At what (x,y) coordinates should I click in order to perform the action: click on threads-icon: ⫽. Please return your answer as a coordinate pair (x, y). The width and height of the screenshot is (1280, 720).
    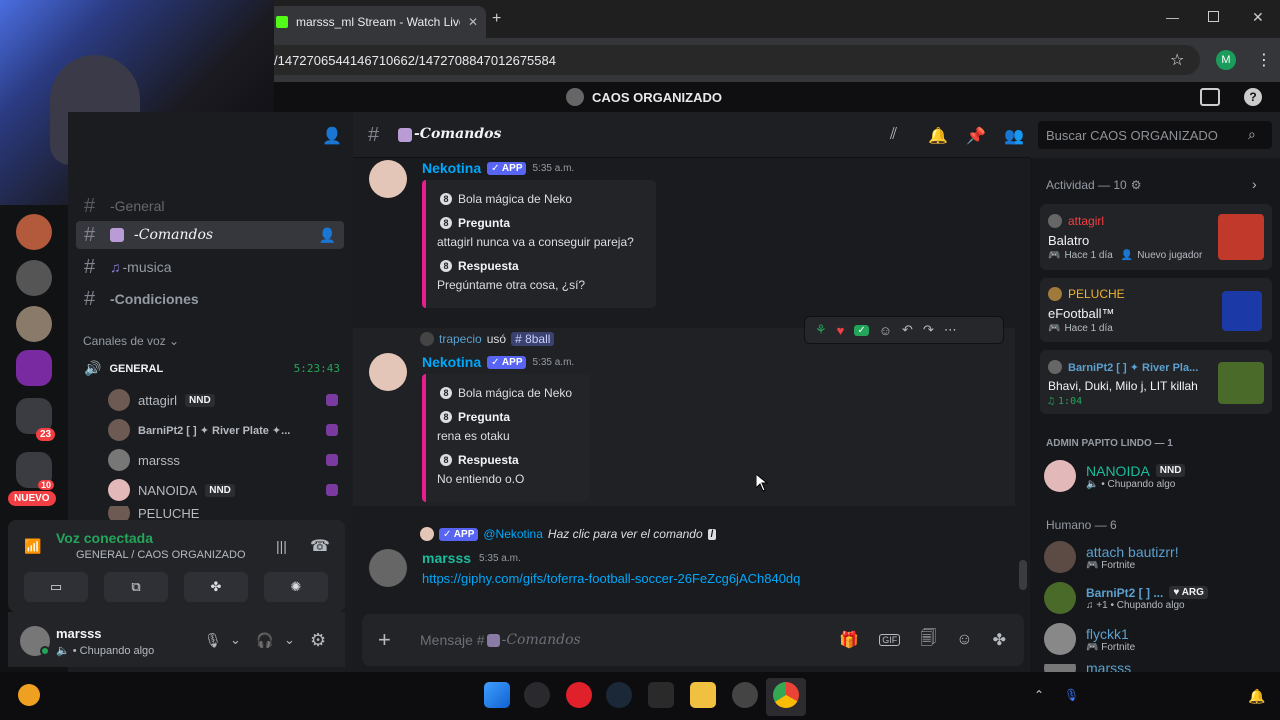
    Looking at the image, I should click on (893, 135).